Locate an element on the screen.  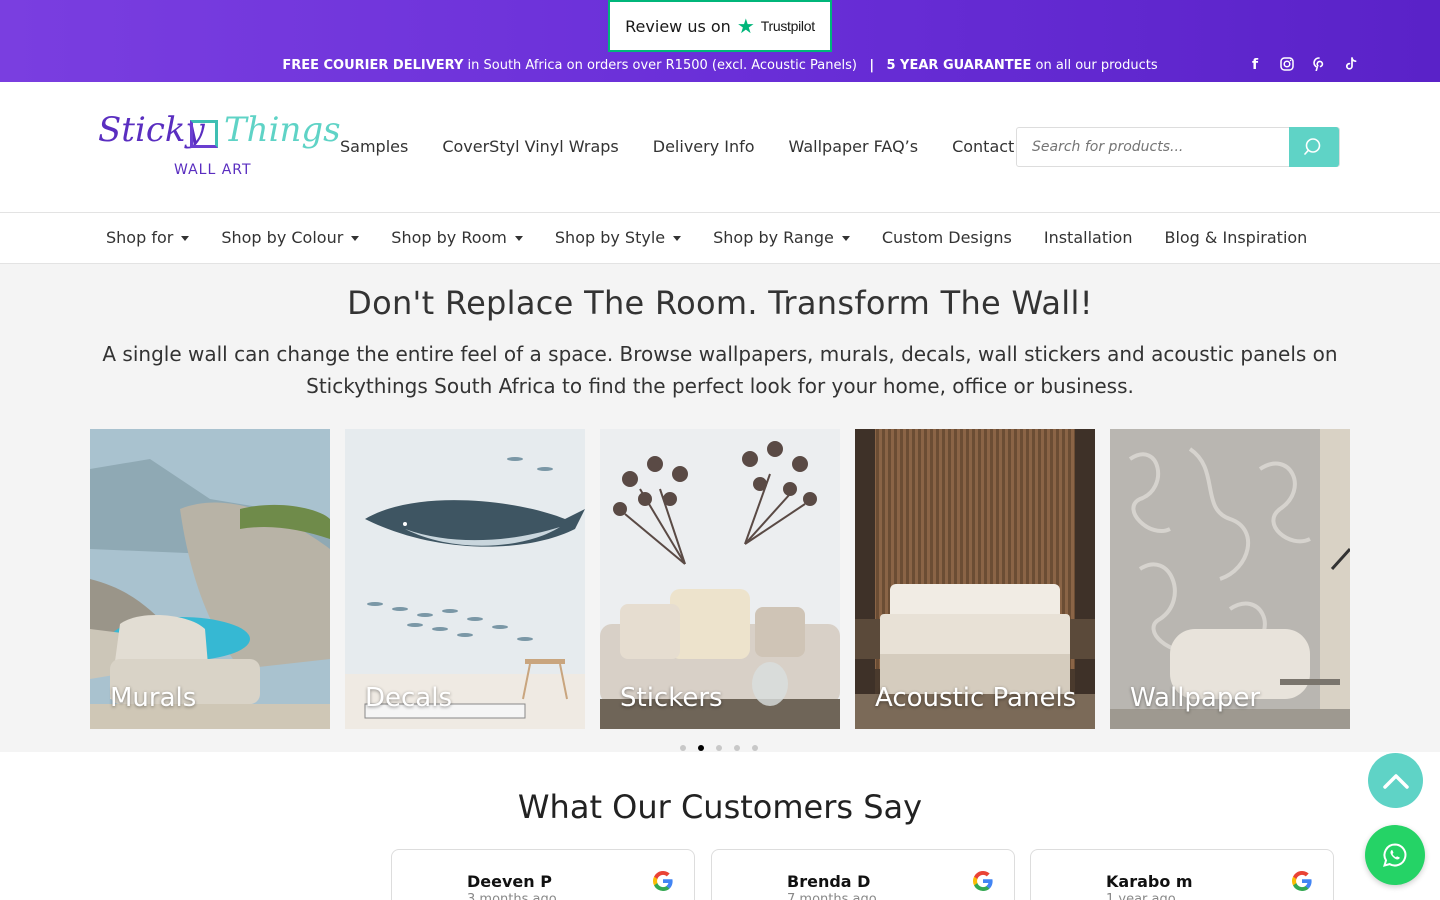
header-nav-coverstyl: CoverStyl Vinyl Wraps is located at coordinates (530, 146).